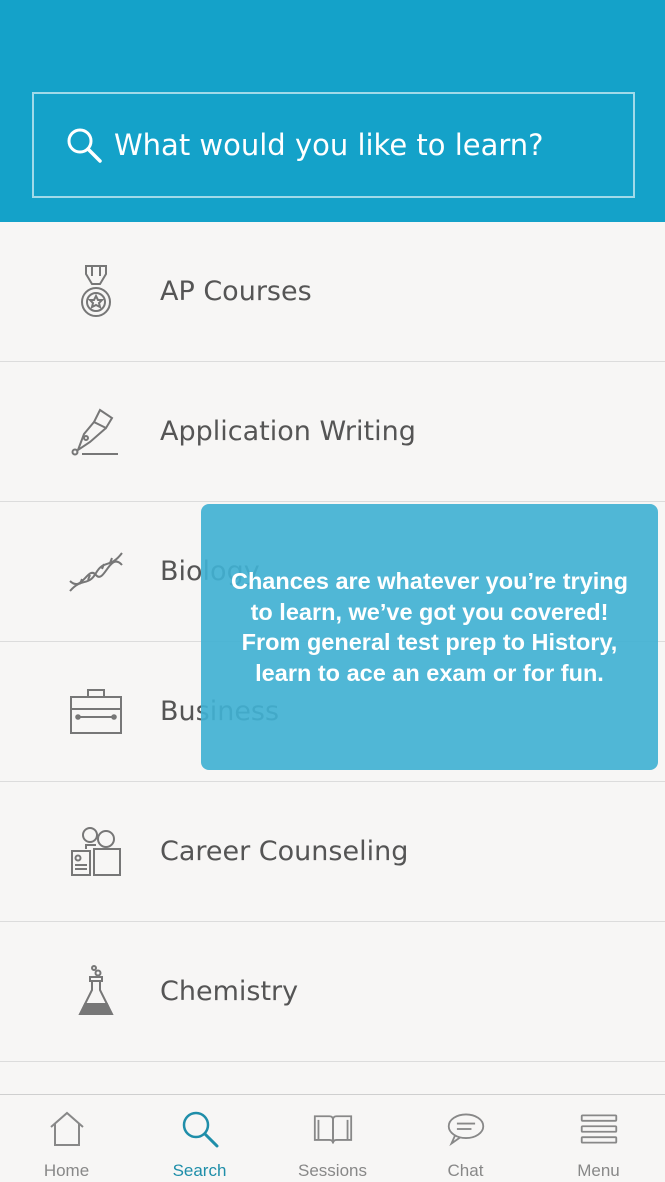  I want to click on list-item-label: Career Counseling, so click(284, 851).